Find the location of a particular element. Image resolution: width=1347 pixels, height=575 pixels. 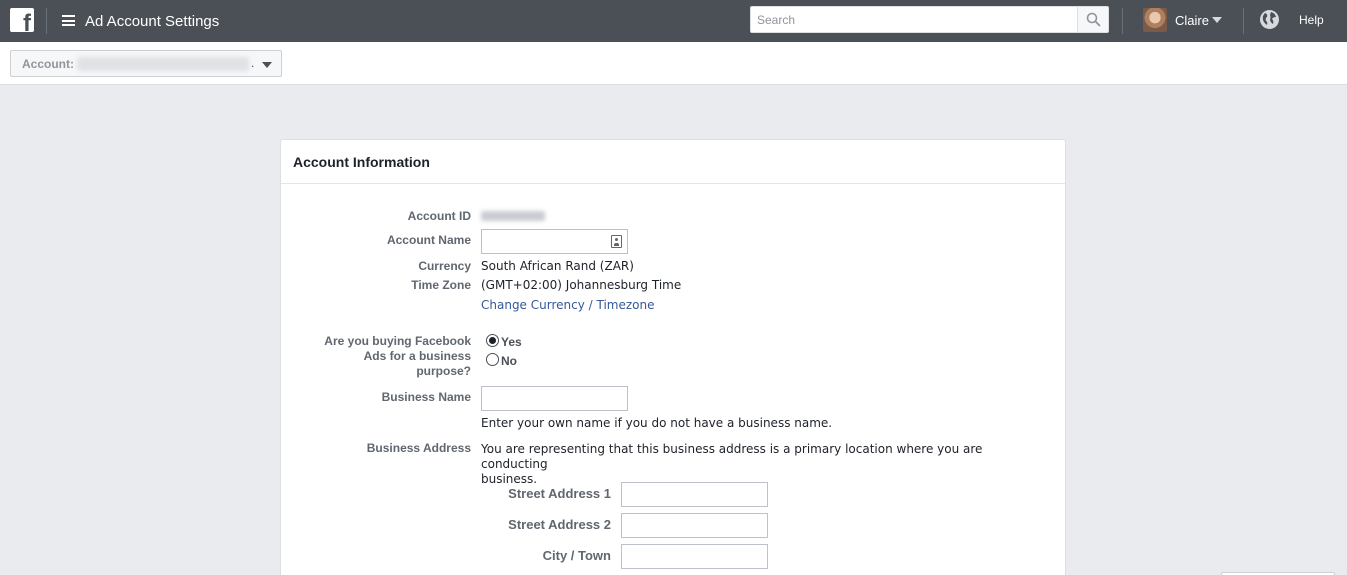

street-address-2-label: Street Address 2 is located at coordinates (559, 524).